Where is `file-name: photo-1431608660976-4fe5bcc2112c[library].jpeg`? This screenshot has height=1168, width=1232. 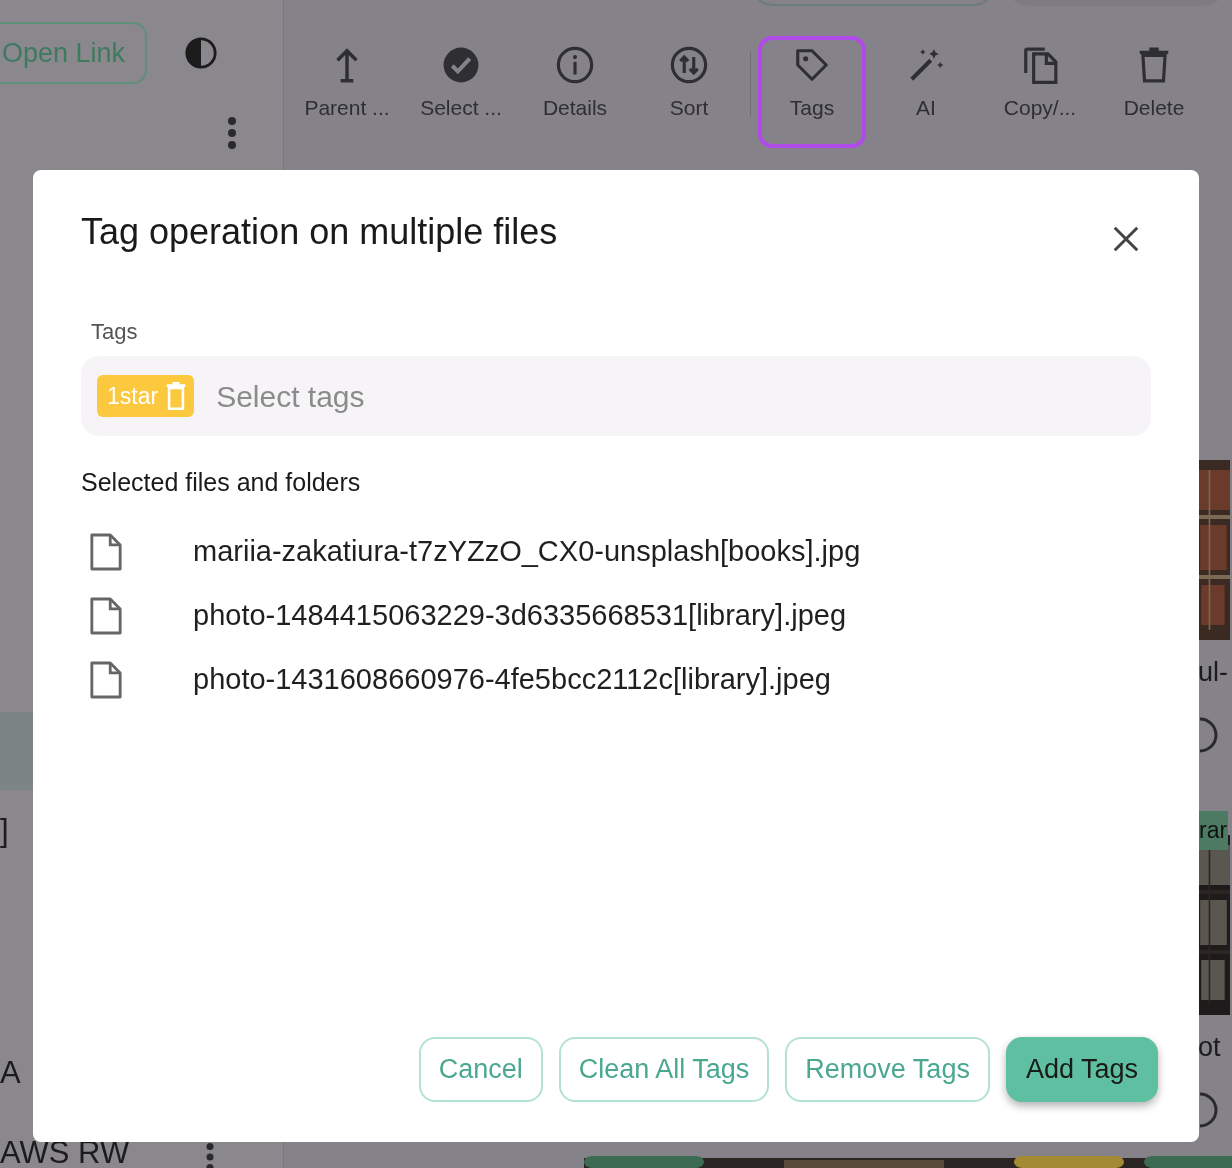
file-name: photo-1431608660976-4fe5bcc2112c[library].jpeg is located at coordinates (512, 679).